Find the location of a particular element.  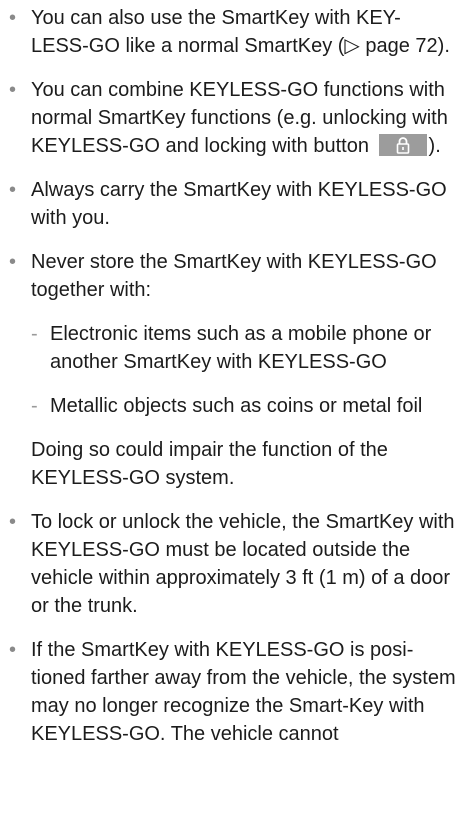

lock-button-symbol is located at coordinates (402, 145).